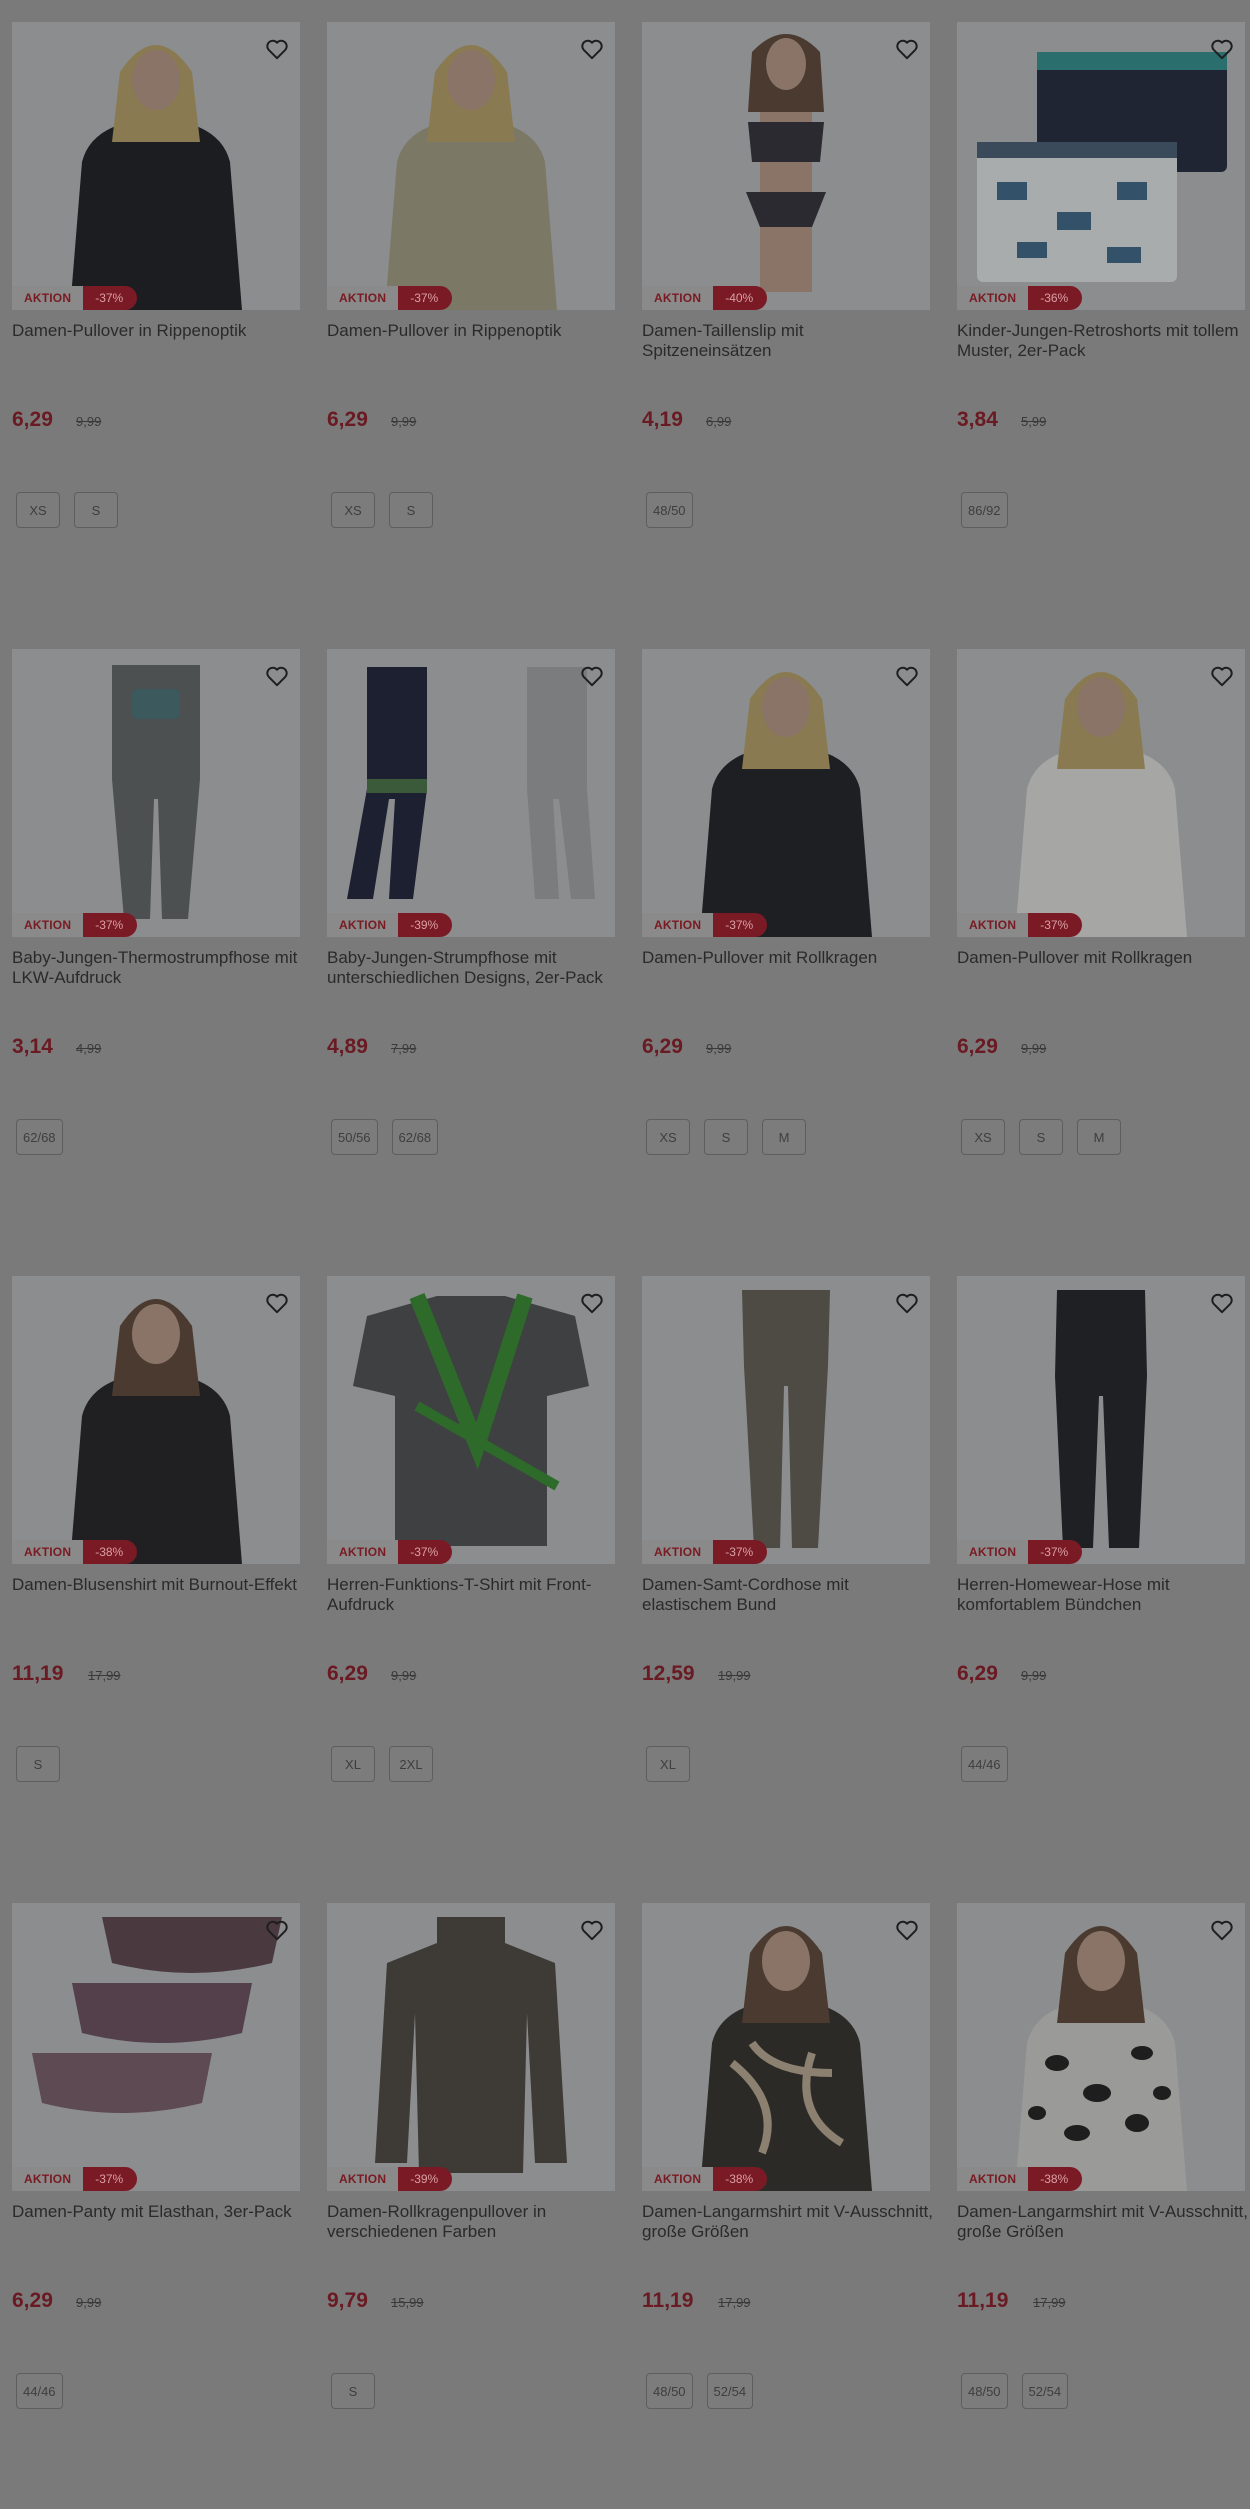 This screenshot has width=1250, height=2509. I want to click on original-price: 15,99, so click(407, 2302).